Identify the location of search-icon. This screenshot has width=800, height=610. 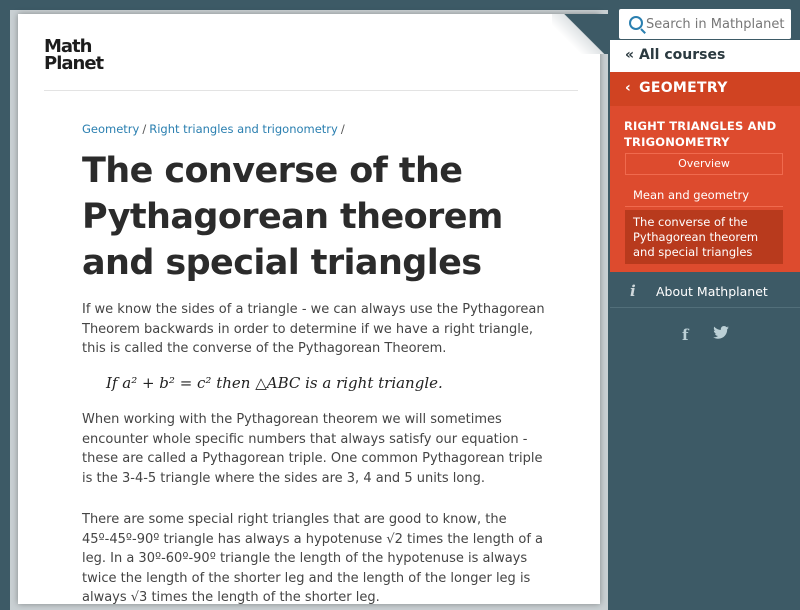
(636, 23).